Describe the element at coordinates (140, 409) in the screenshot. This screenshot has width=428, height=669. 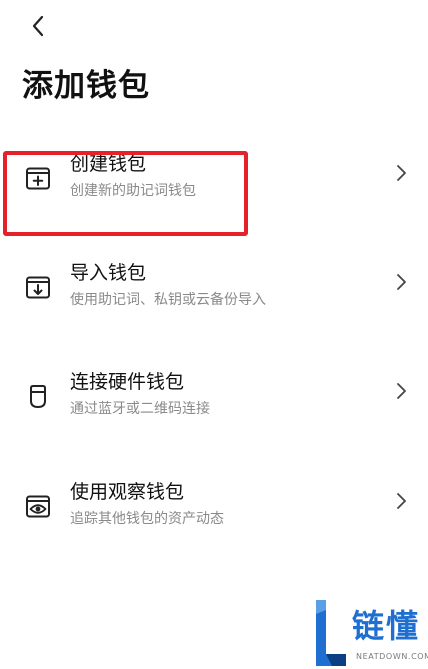
I see `hardware-wallet-subtitle: 通过蓝牙或二维码连接` at that location.